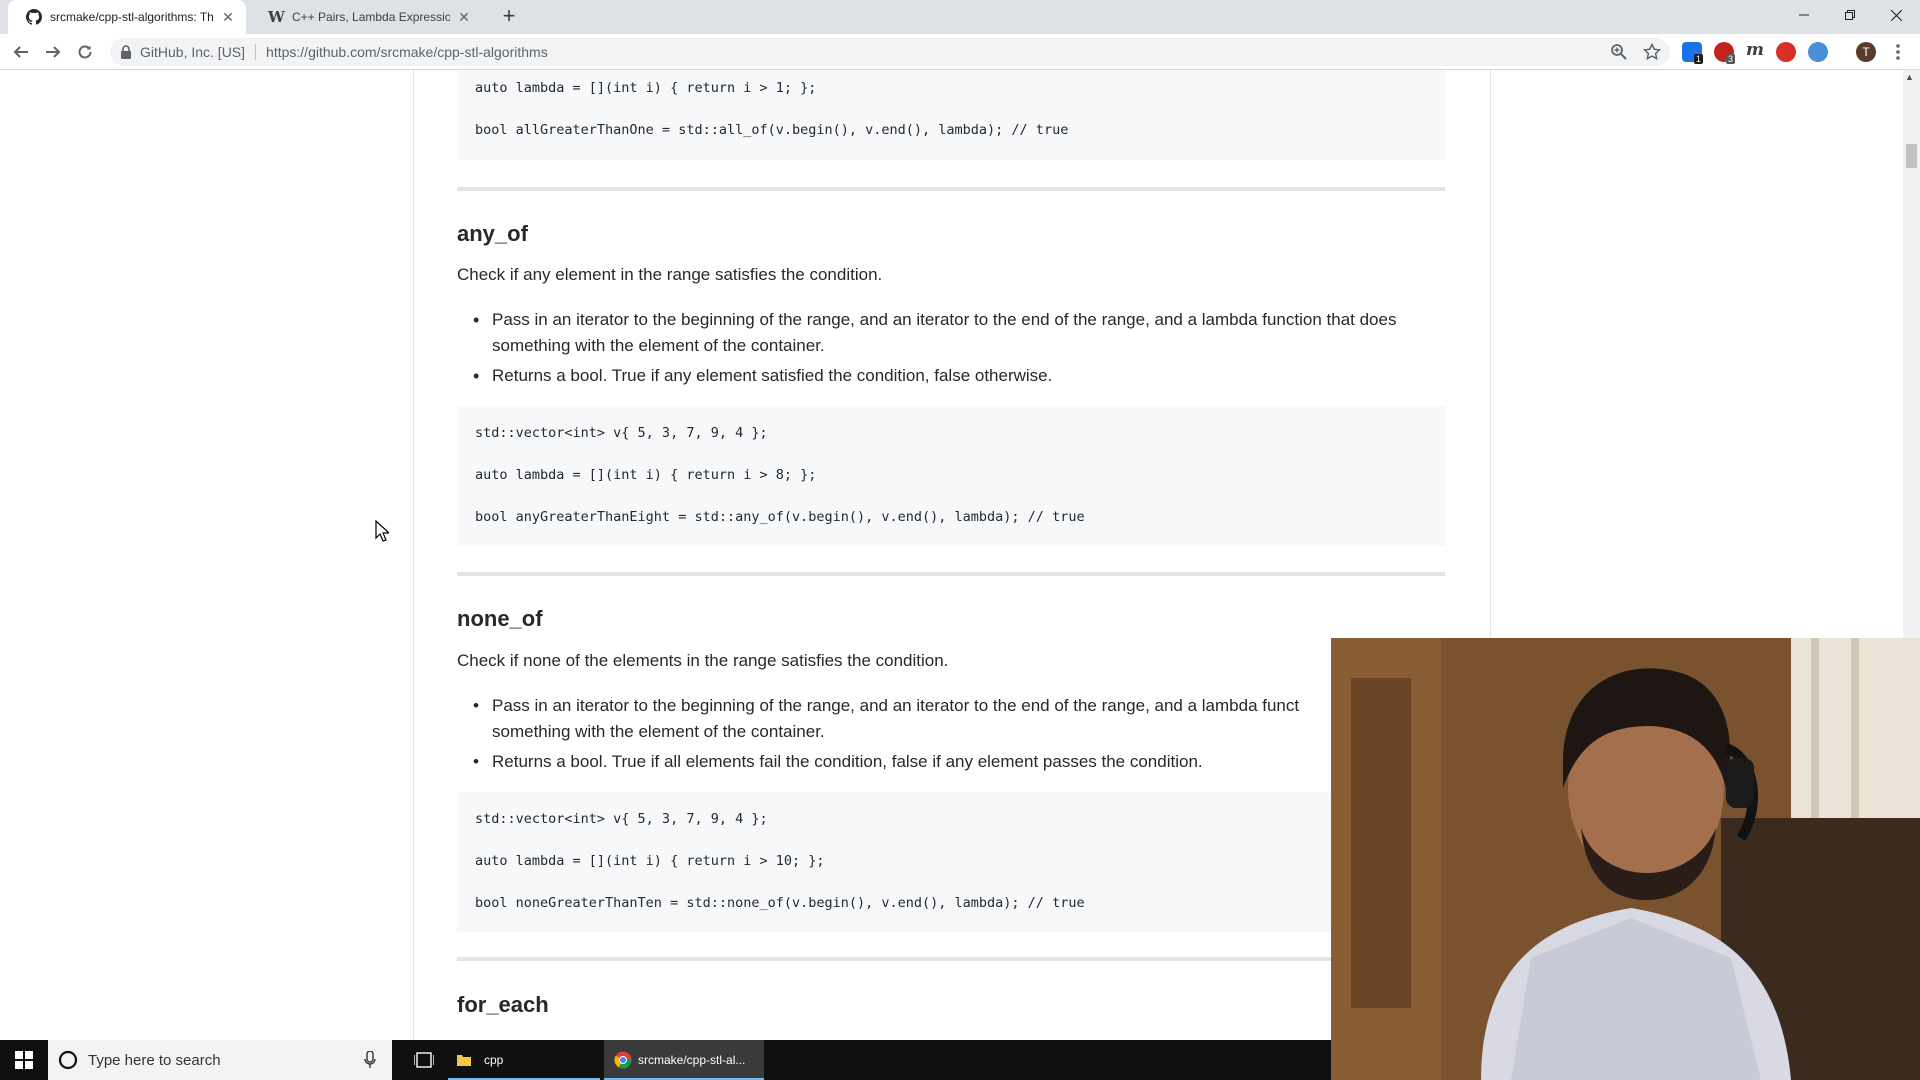 Image resolution: width=1920 pixels, height=1080 pixels. I want to click on minimize-button, so click(1804, 15).